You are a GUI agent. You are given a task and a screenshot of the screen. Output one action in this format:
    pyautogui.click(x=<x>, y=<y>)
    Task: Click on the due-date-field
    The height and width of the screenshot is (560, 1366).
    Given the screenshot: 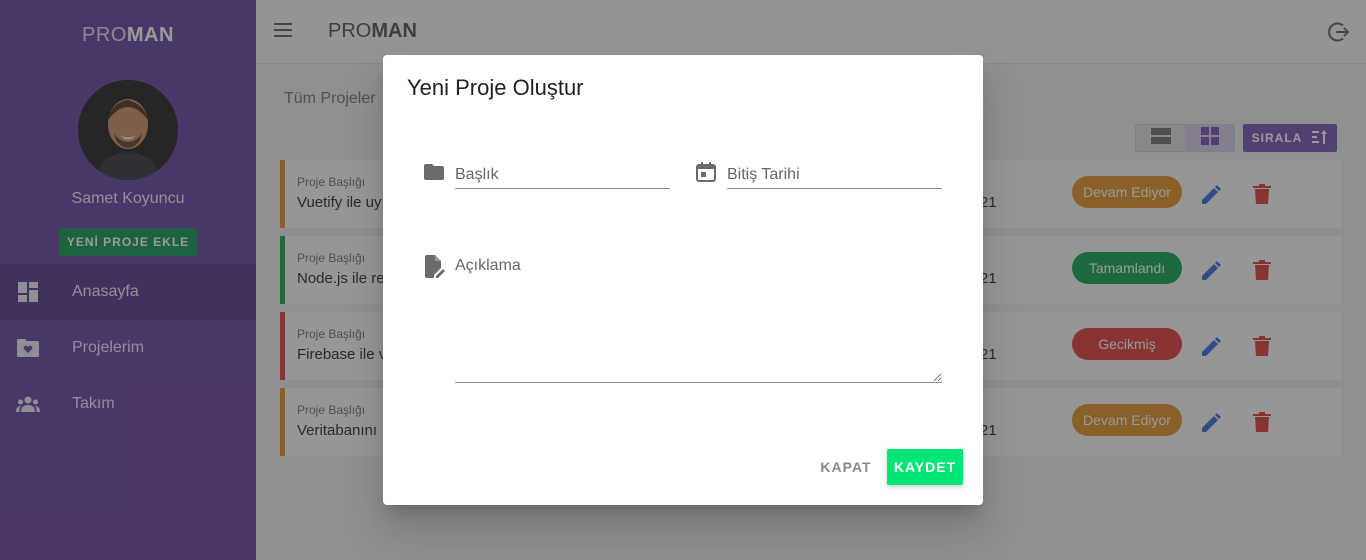 What is the action you would take?
    pyautogui.click(x=819, y=176)
    